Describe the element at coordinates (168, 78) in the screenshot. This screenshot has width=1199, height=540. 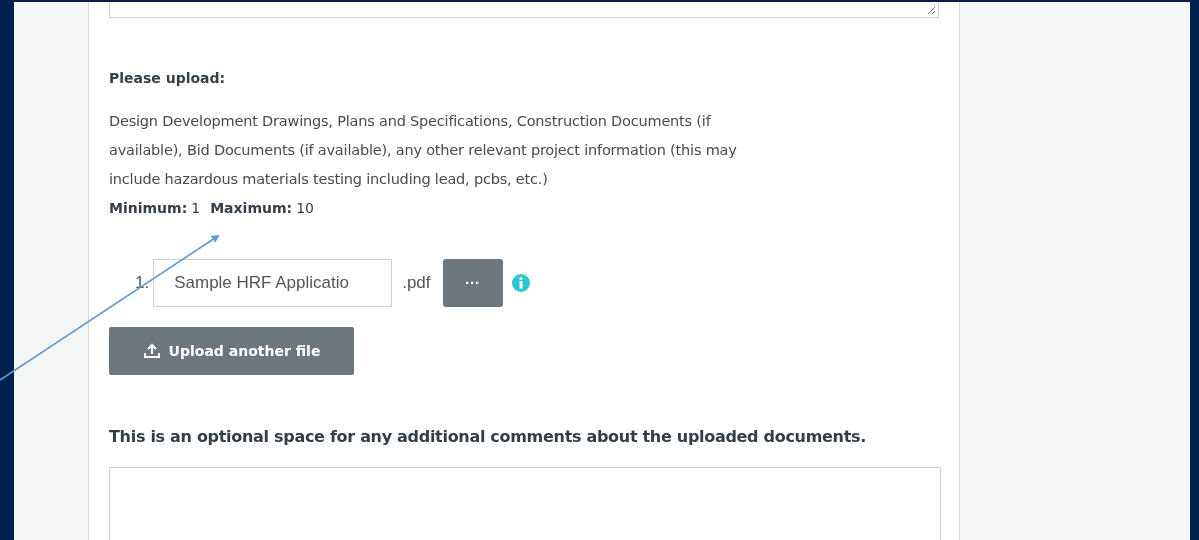
I see `question-title: Please upload:` at that location.